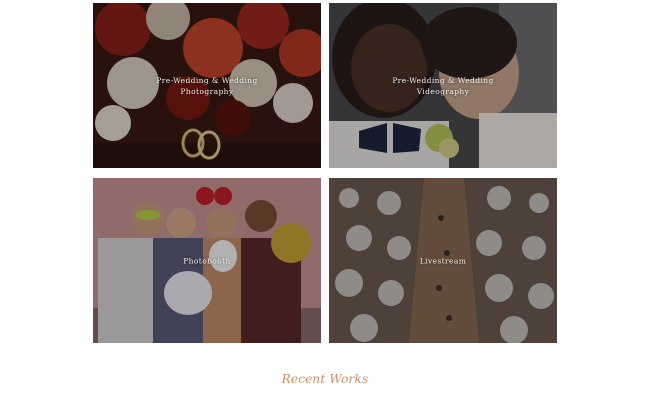 The image size is (650, 406). I want to click on tile-label: Pre-Wedding & Wedding Videography, so click(443, 86).